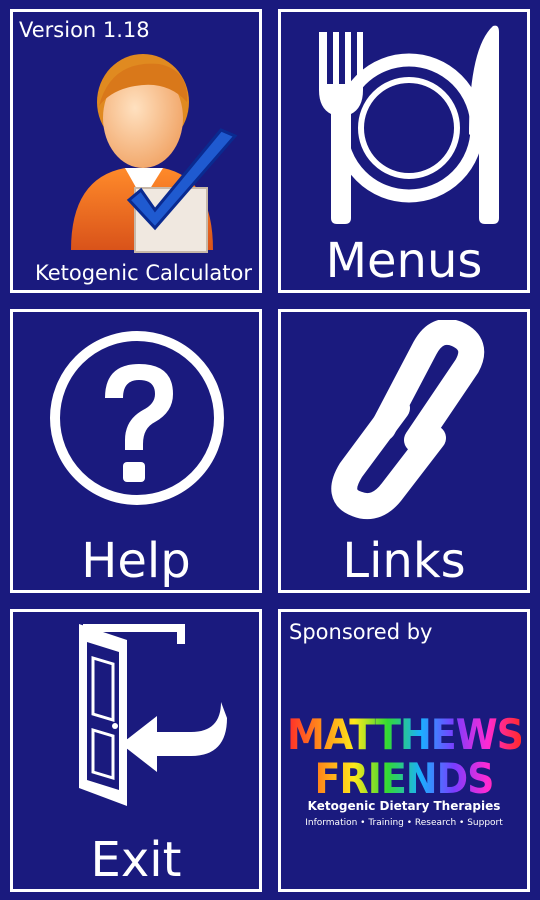  What do you see at coordinates (361, 632) in the screenshot?
I see `sponsored-by-heading: Sponsored by` at bounding box center [361, 632].